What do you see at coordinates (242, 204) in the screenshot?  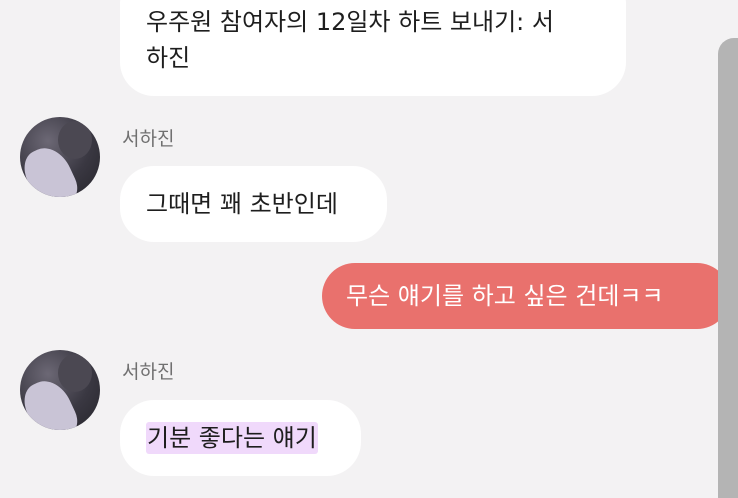 I see `message-text: 그때면 꽤 초반인데` at bounding box center [242, 204].